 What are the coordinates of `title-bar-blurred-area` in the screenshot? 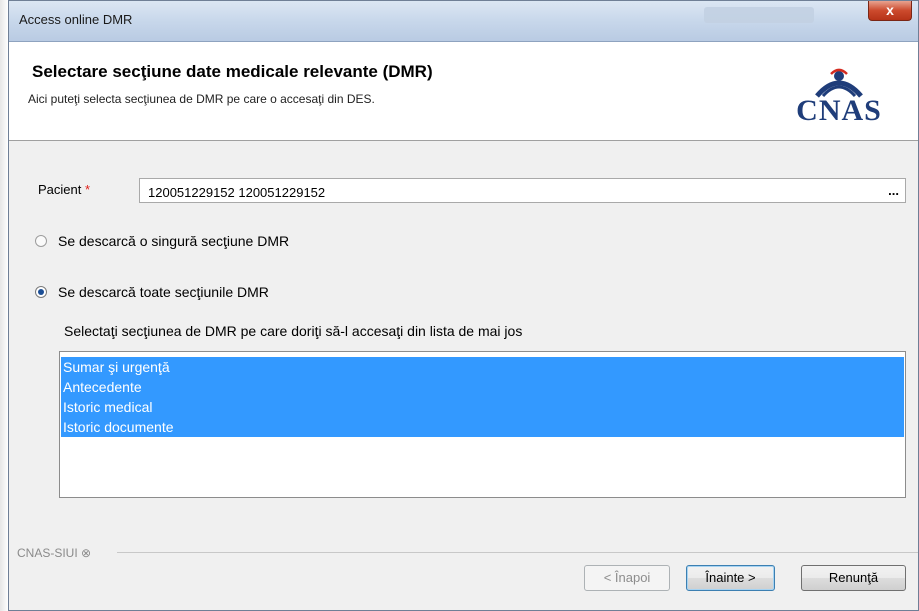 It's located at (759, 15).